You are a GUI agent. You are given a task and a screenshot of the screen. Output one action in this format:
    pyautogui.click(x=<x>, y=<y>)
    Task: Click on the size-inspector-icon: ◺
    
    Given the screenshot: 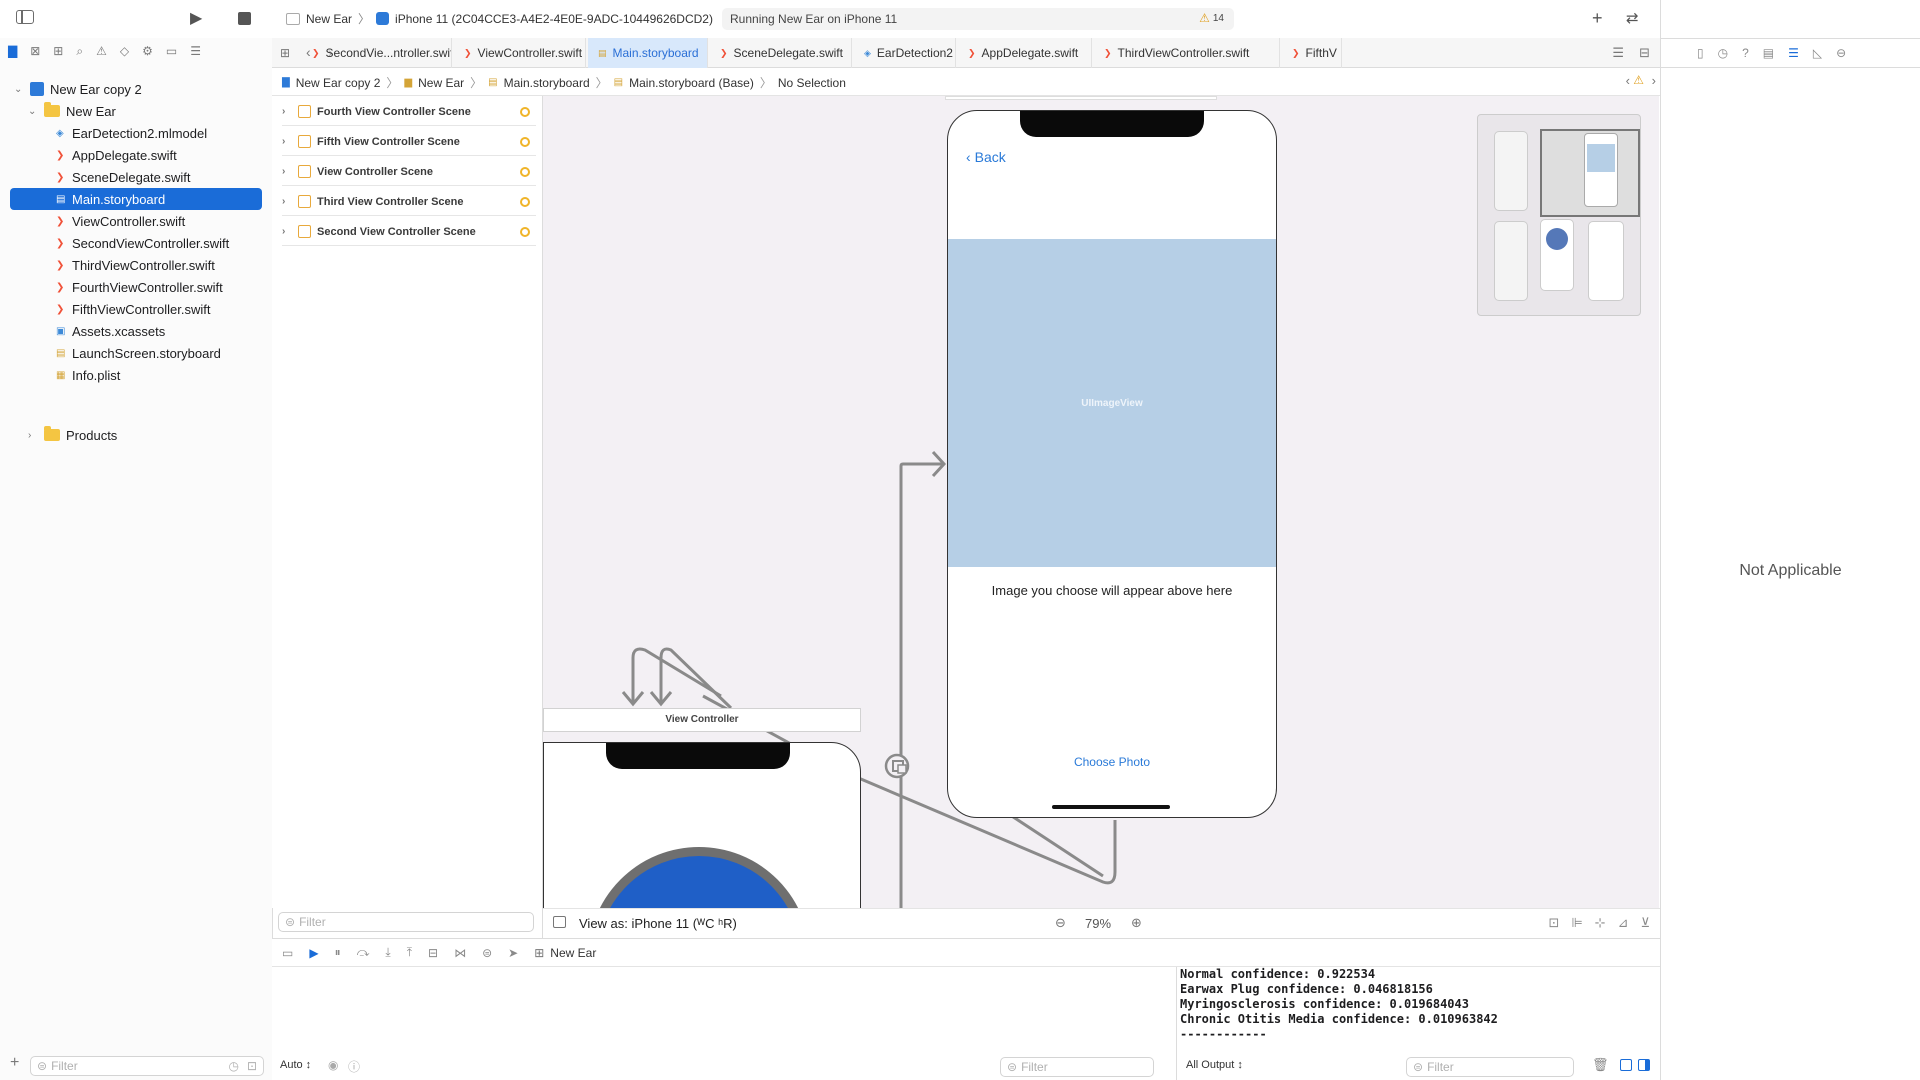 What is the action you would take?
    pyautogui.click(x=1817, y=53)
    